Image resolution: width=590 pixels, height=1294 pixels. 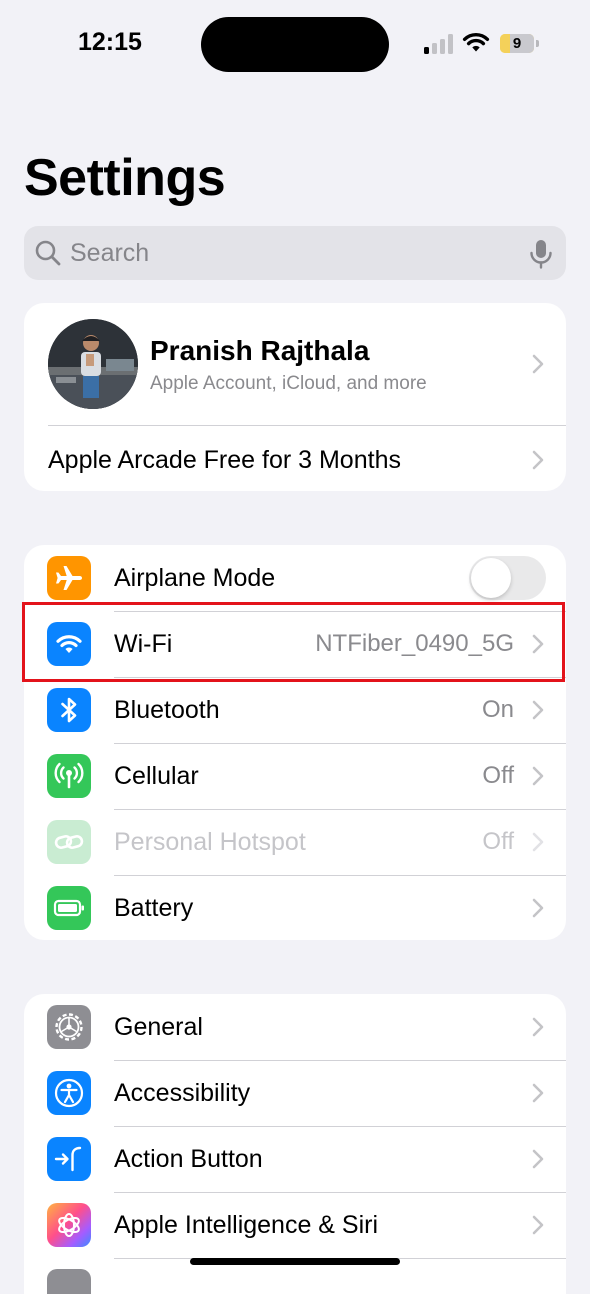 I want to click on personal-hotspot-value: Off, so click(x=498, y=841).